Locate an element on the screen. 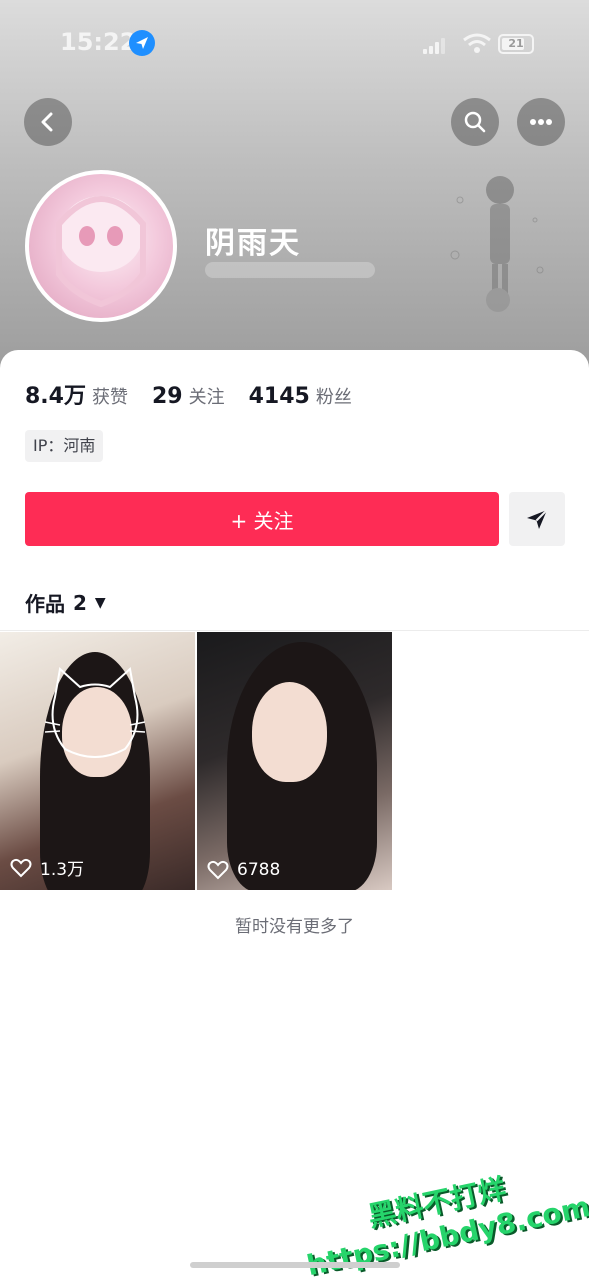  caret-down-icon: ▼ is located at coordinates (100, 602).